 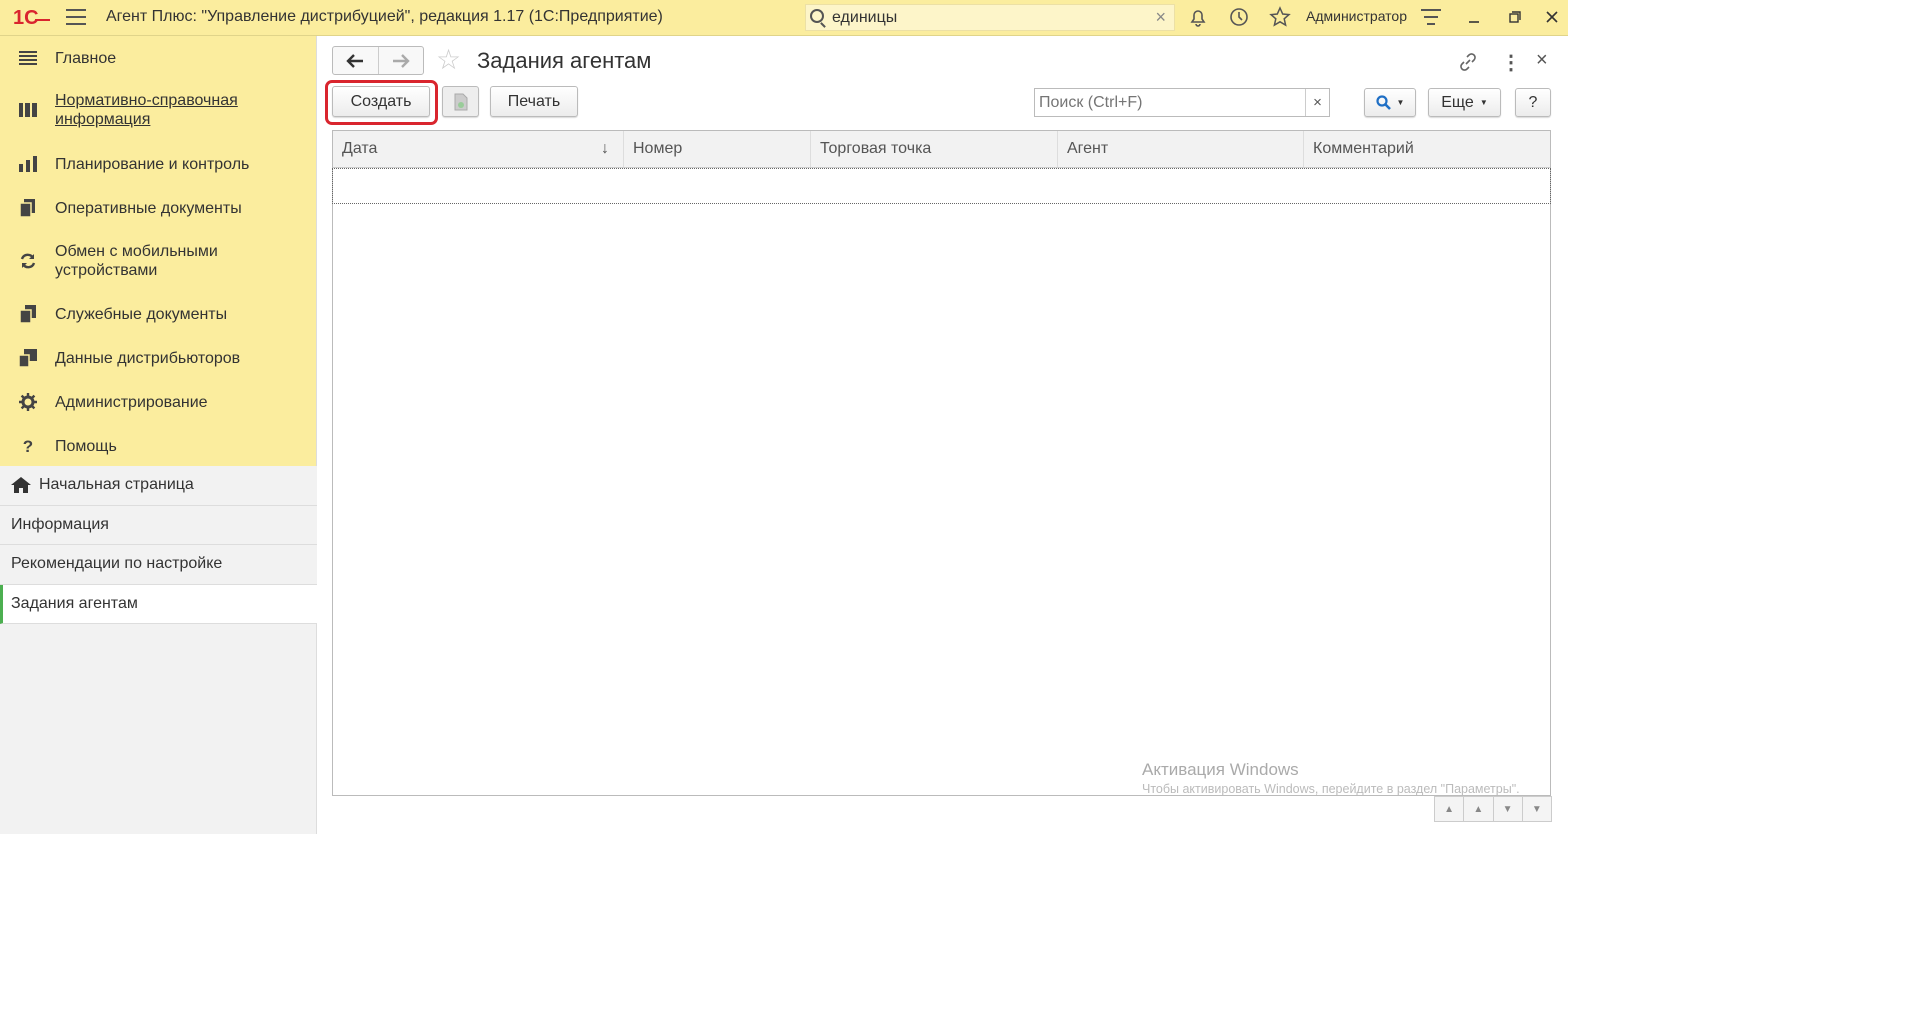 What do you see at coordinates (1181, 149) in the screenshot?
I see `column-agent: Агент` at bounding box center [1181, 149].